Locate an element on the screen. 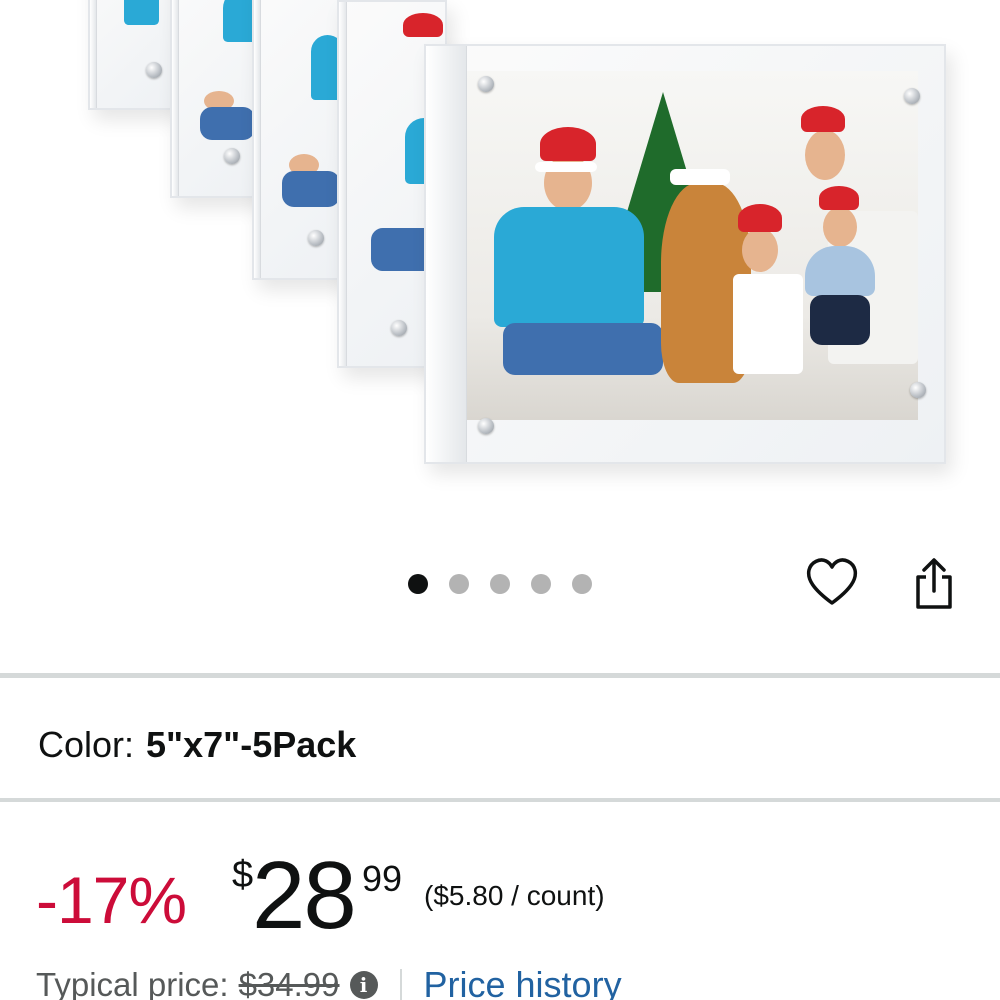 The height and width of the screenshot is (1000, 1000). unit-price: ($5.80 / count) is located at coordinates (514, 895).